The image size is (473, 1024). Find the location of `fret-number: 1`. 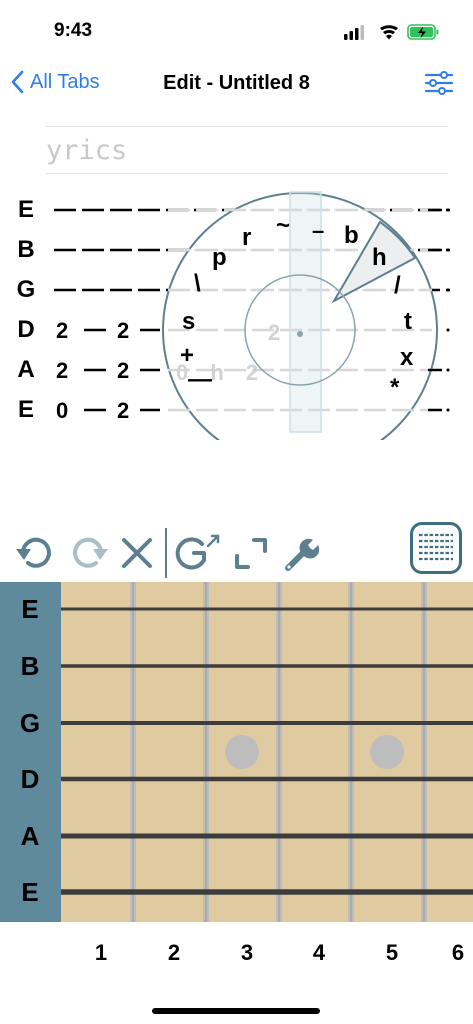

fret-number: 1 is located at coordinates (101, 952).